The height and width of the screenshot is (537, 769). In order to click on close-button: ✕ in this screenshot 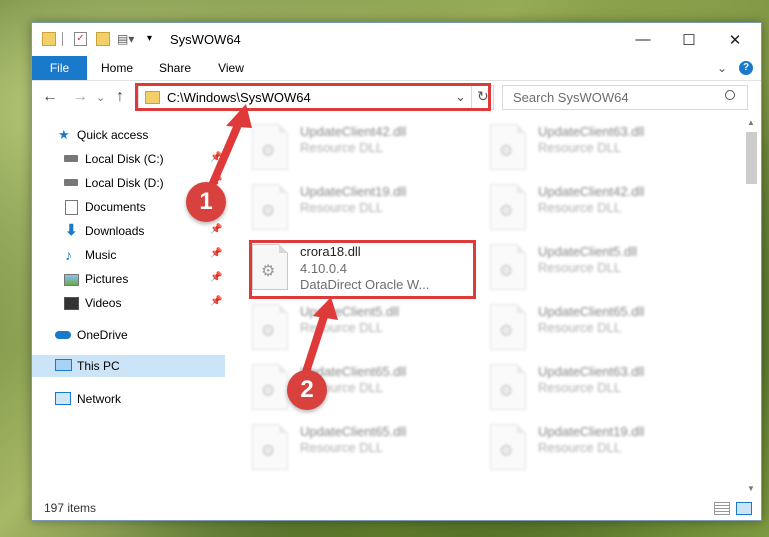, I will do `click(735, 39)`.